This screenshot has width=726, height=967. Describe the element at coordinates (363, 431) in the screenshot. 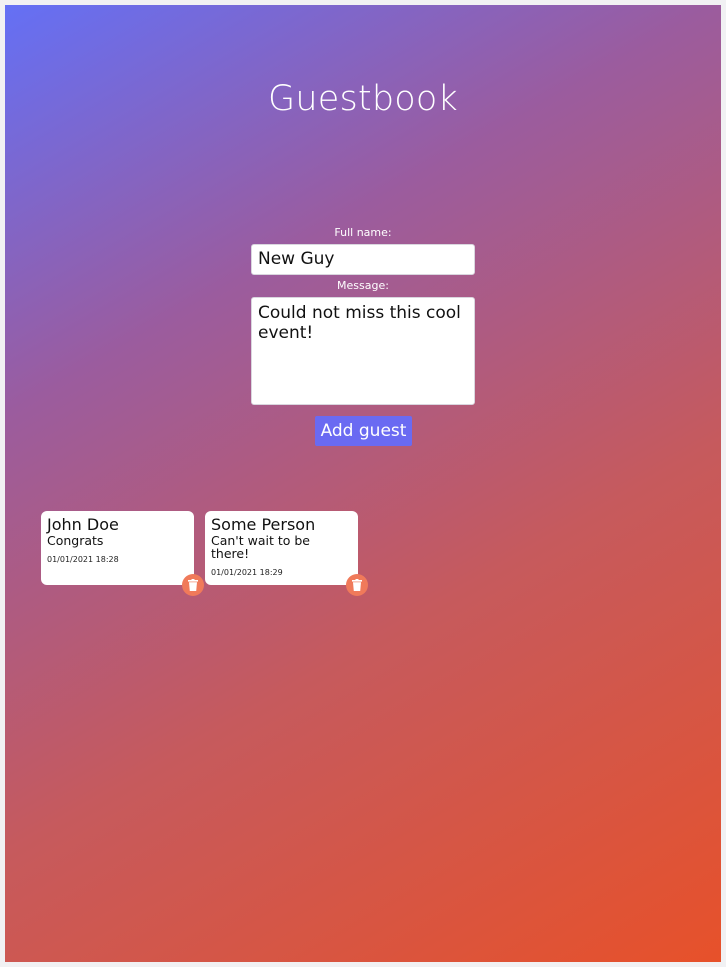

I see `add-guest-button: Add guest` at that location.